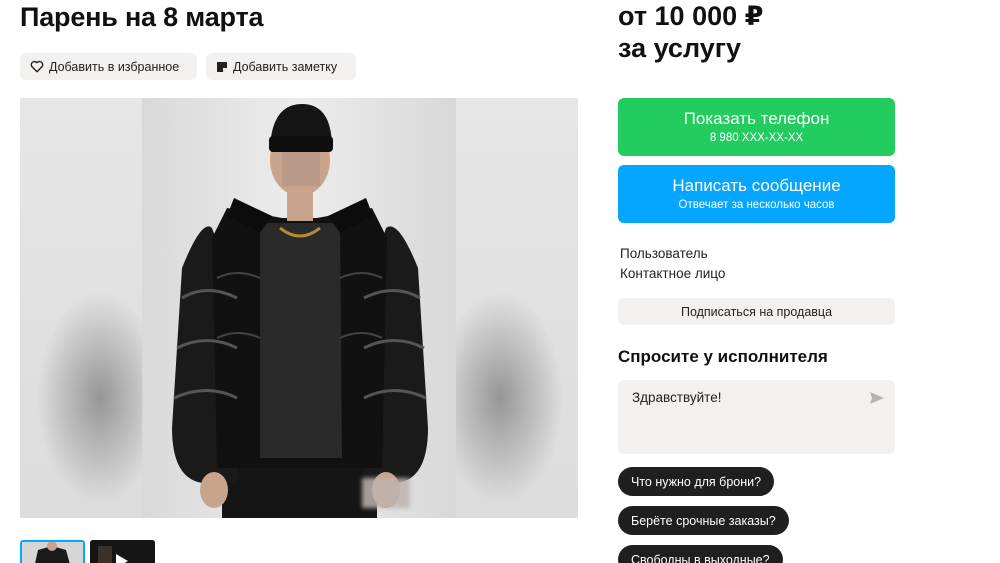  I want to click on listing-title: Парень на 8 марта, so click(142, 17).